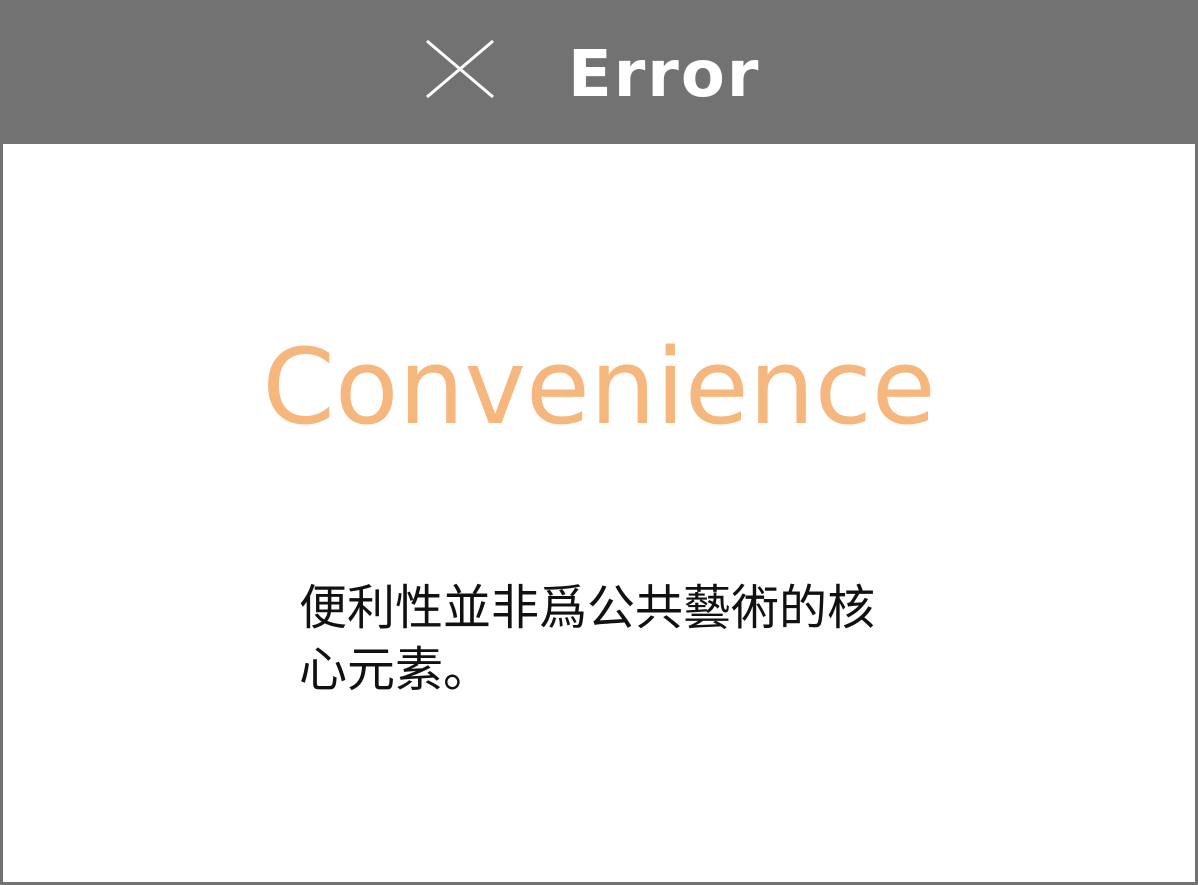 The height and width of the screenshot is (885, 1198). I want to click on dialog-title: Error, so click(664, 75).